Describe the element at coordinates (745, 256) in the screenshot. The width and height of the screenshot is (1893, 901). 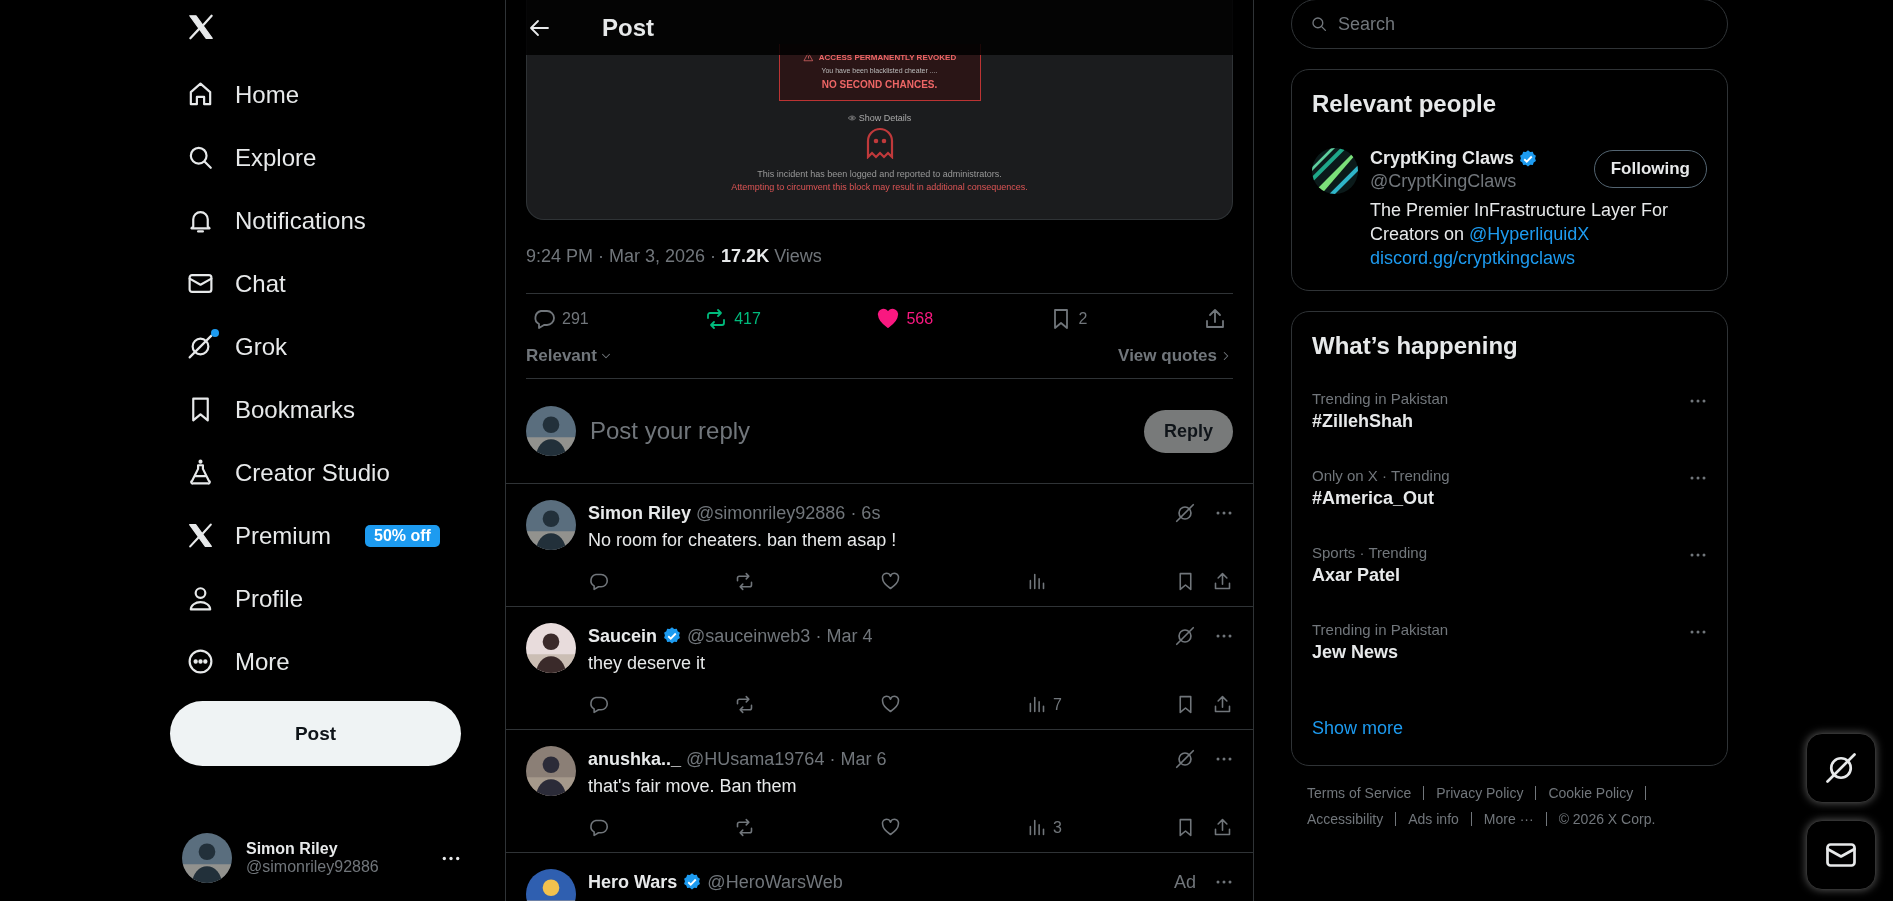
I see `view-count: 17.2K` at that location.